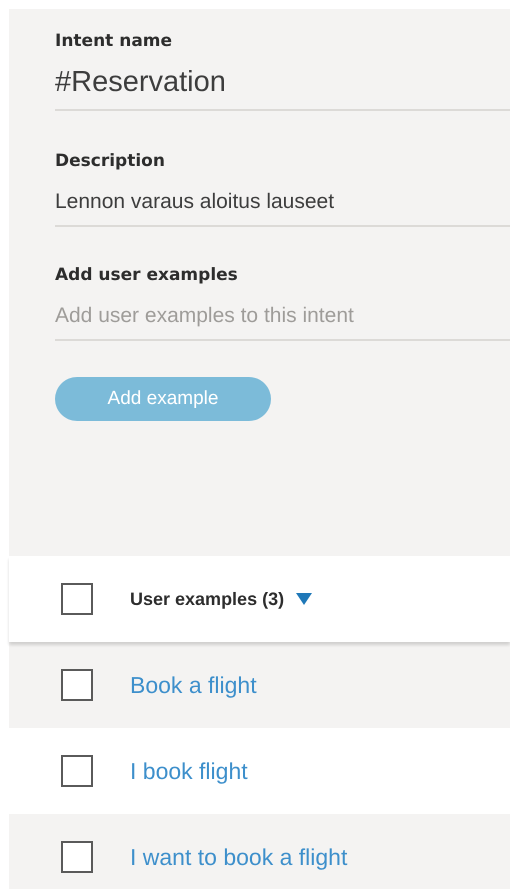 Image resolution: width=510 pixels, height=889 pixels. Describe the element at coordinates (282, 85) in the screenshot. I see `intent-name-field: #Reservation` at that location.